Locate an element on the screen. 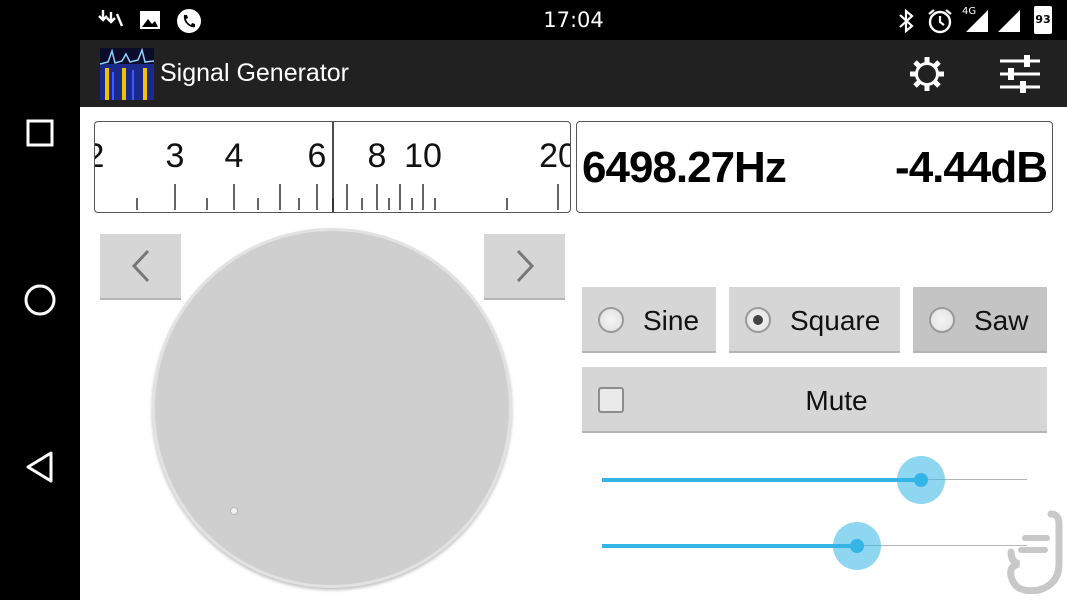 Image resolution: width=1067 pixels, height=600 pixels. square-button: Square is located at coordinates (814, 320).